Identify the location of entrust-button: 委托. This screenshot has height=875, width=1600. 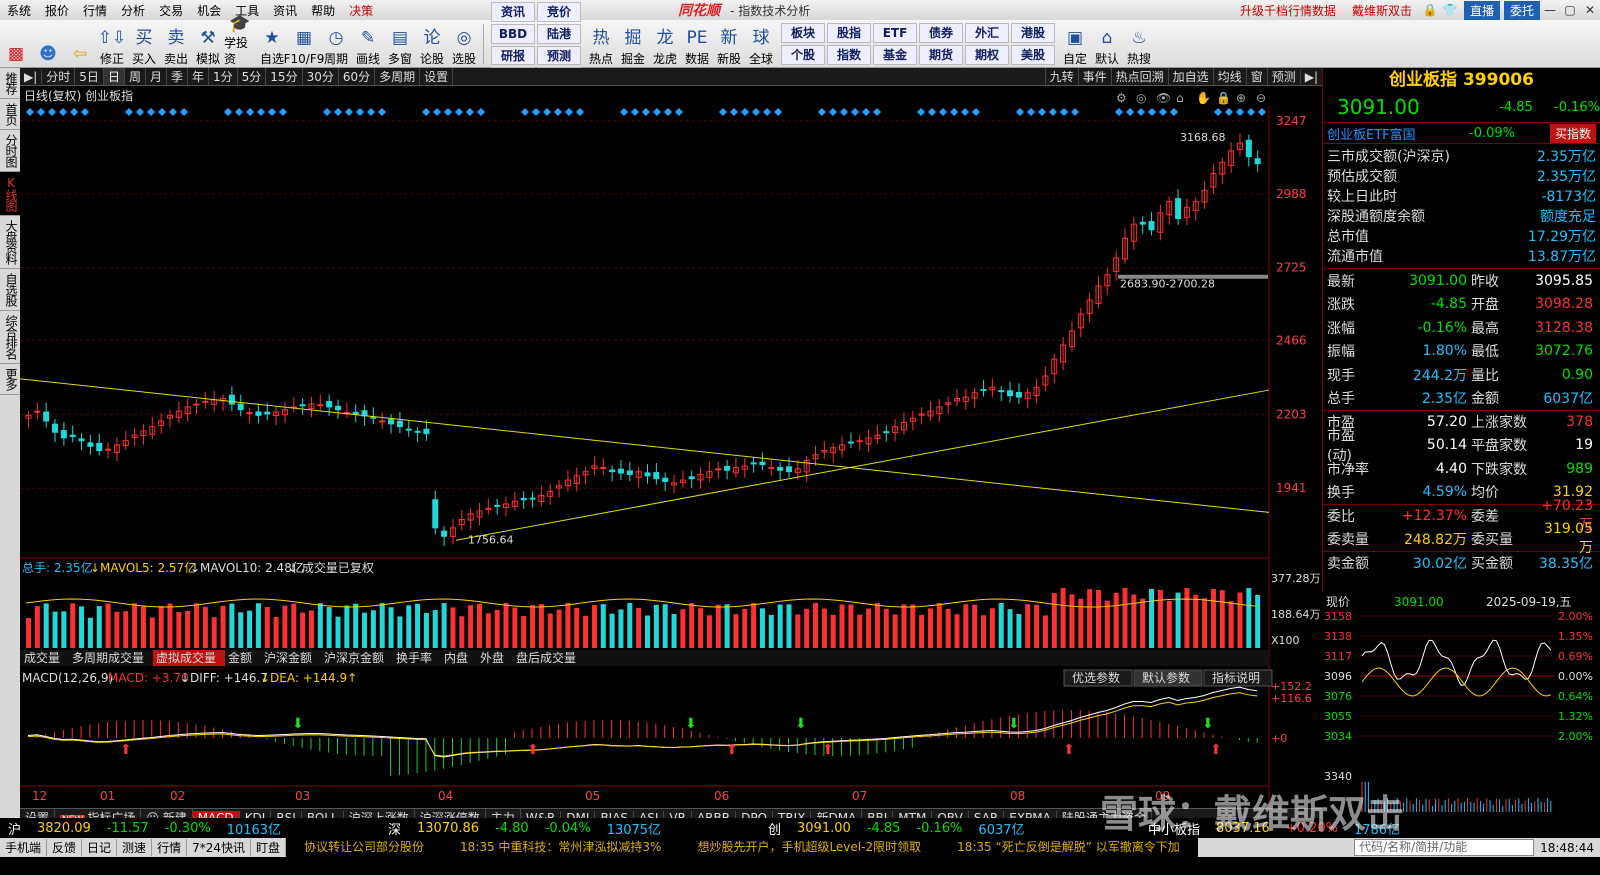
(1521, 10).